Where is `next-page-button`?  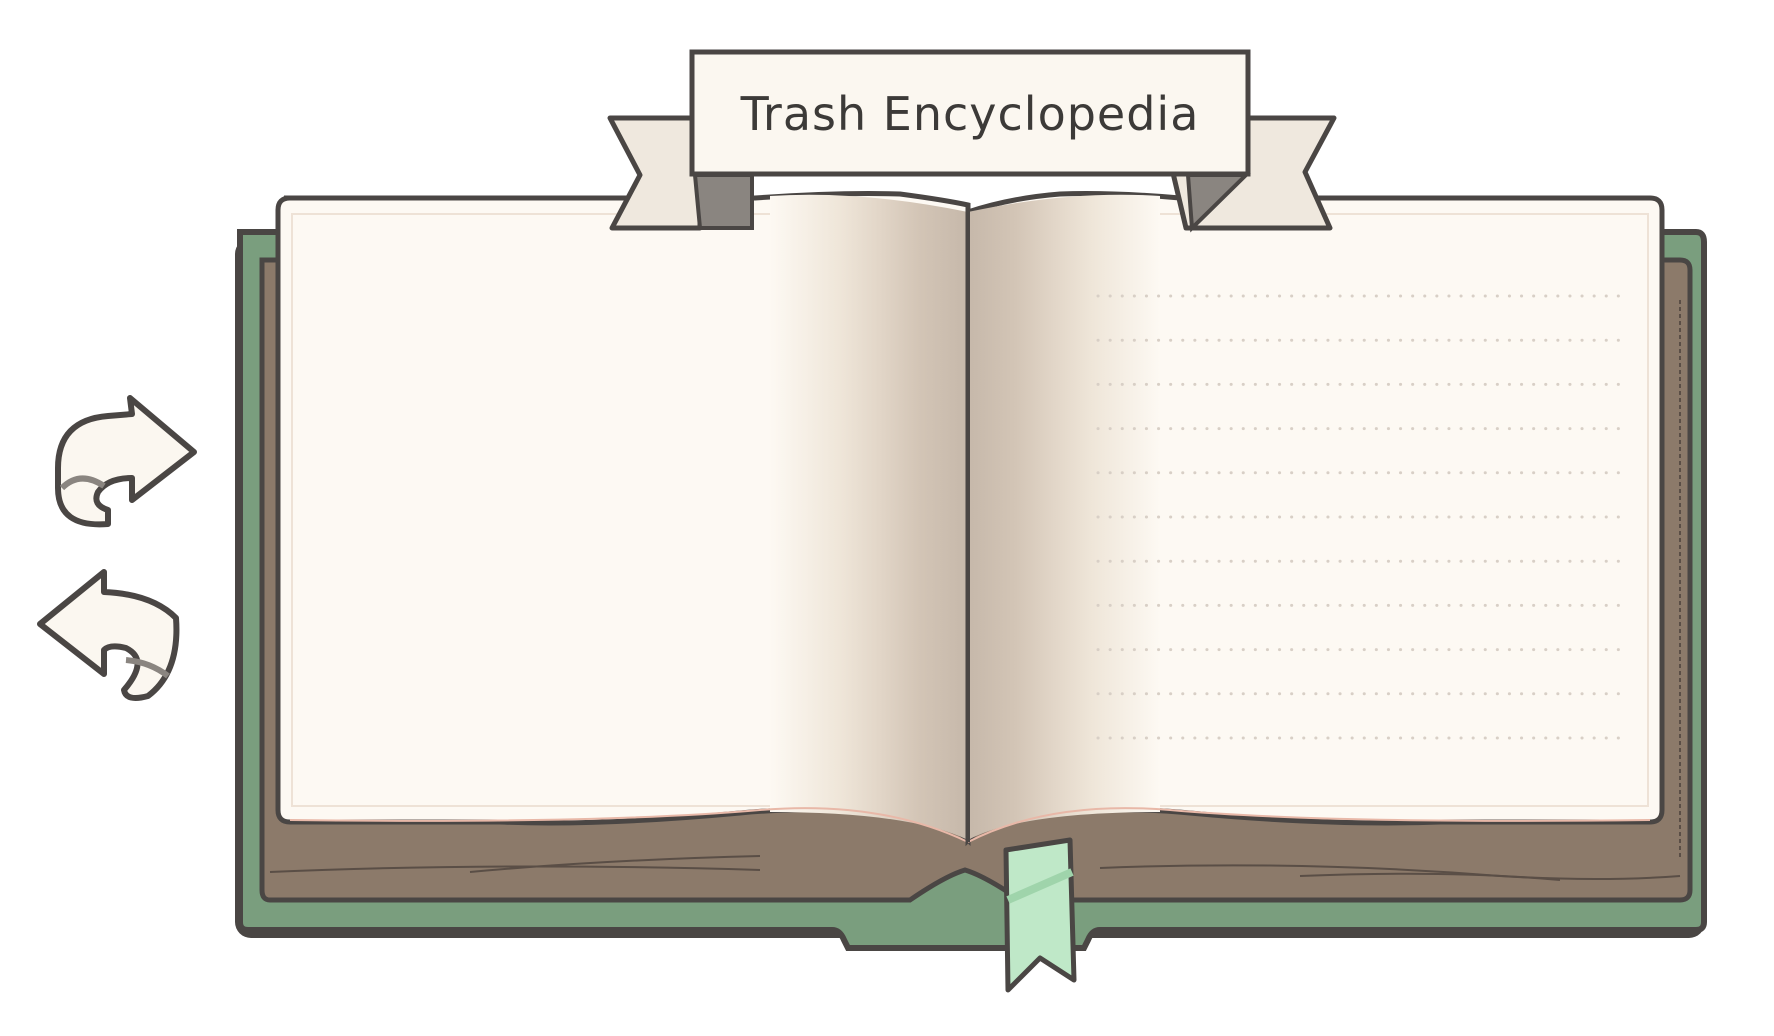 next-page-button is located at coordinates (126, 461).